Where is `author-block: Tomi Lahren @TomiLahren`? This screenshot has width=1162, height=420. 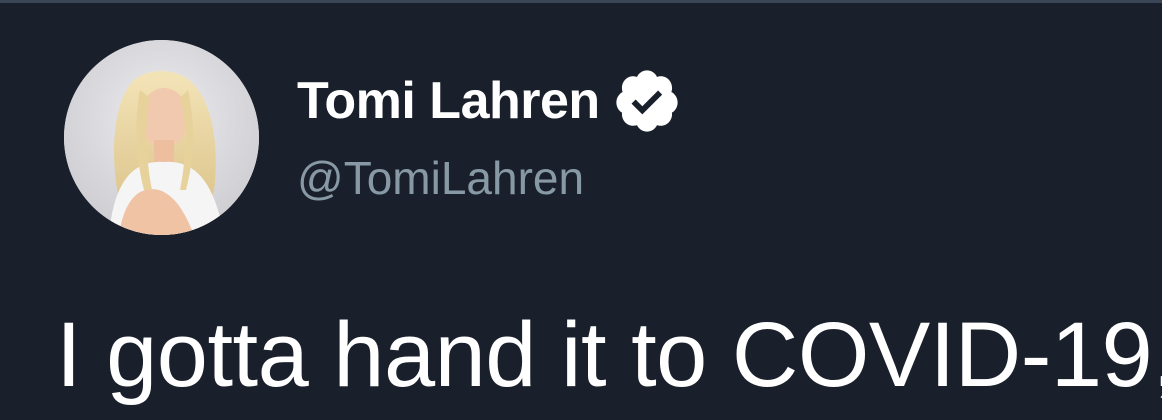 author-block: Tomi Lahren @TomiLahren is located at coordinates (489, 135).